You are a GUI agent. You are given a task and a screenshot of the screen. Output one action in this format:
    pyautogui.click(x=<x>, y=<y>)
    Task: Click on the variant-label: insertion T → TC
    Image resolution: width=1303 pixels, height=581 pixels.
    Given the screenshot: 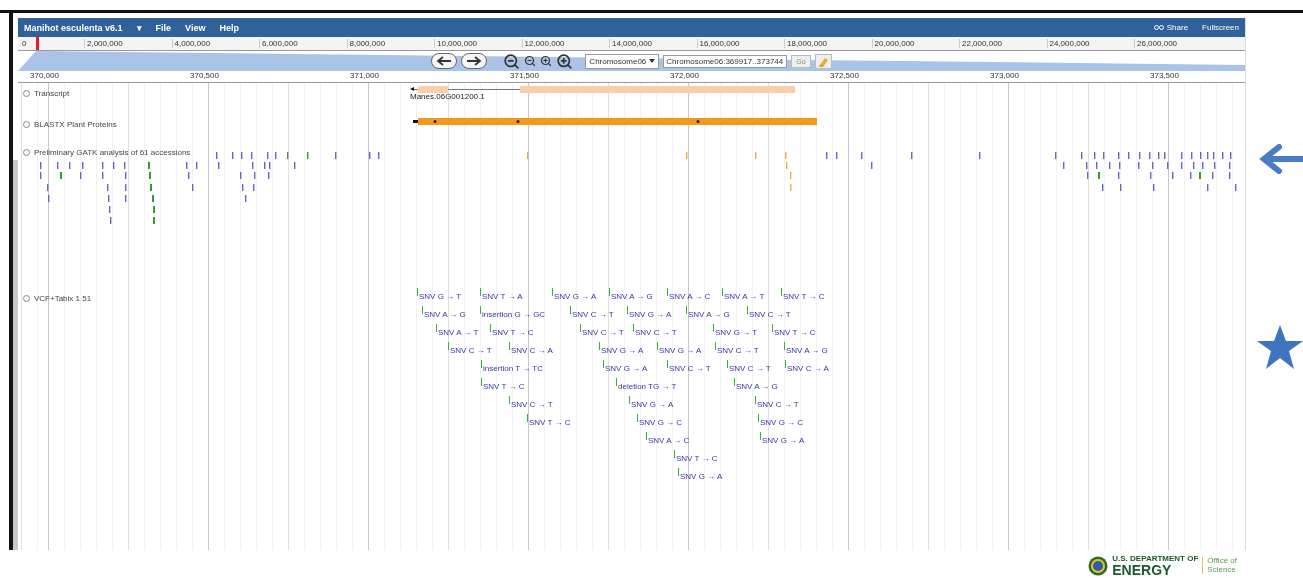 What is the action you would take?
    pyautogui.click(x=512, y=367)
    